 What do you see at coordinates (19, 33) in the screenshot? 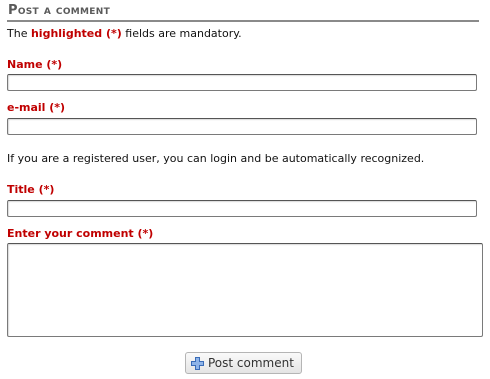
I see `mandatory-note-prefix: The` at bounding box center [19, 33].